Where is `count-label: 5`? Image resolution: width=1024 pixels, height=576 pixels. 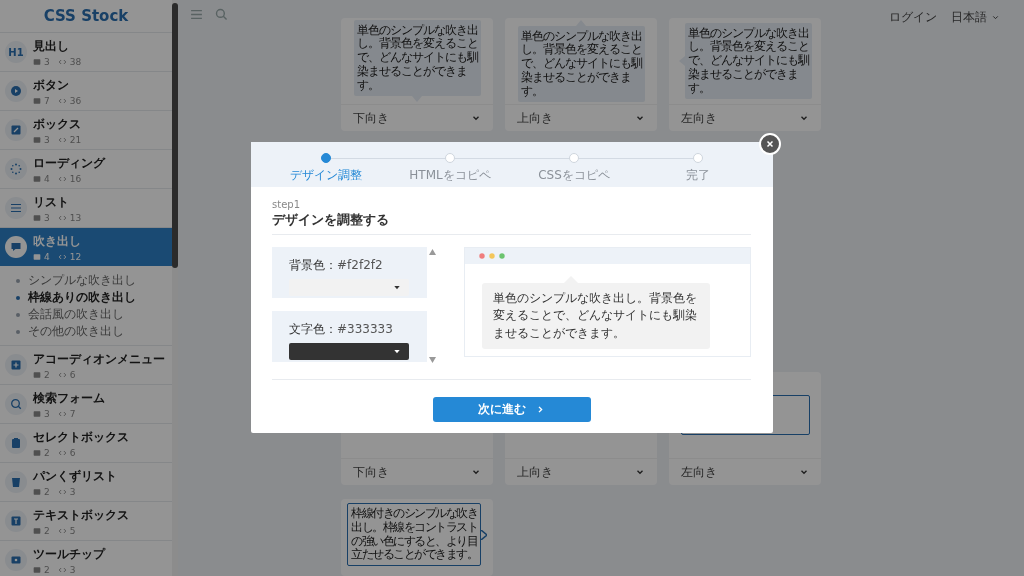
count-label: 5 is located at coordinates (66, 530).